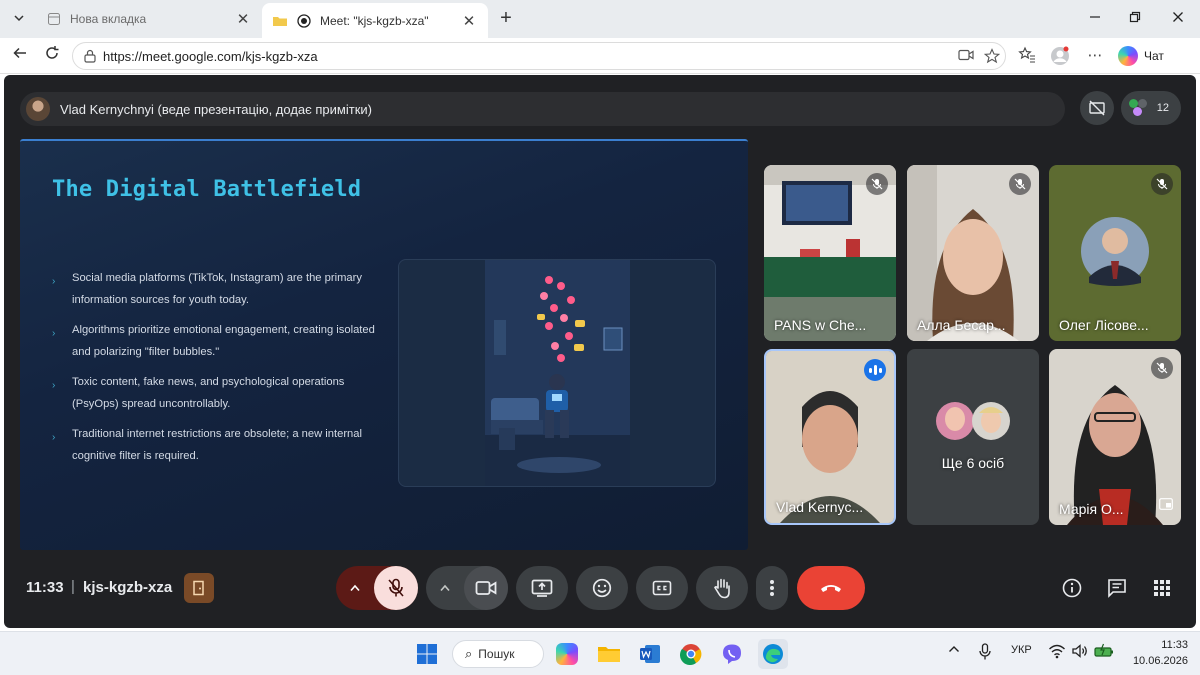 This screenshot has height=675, width=1200. I want to click on presentation-off-icon, so click(1097, 108).